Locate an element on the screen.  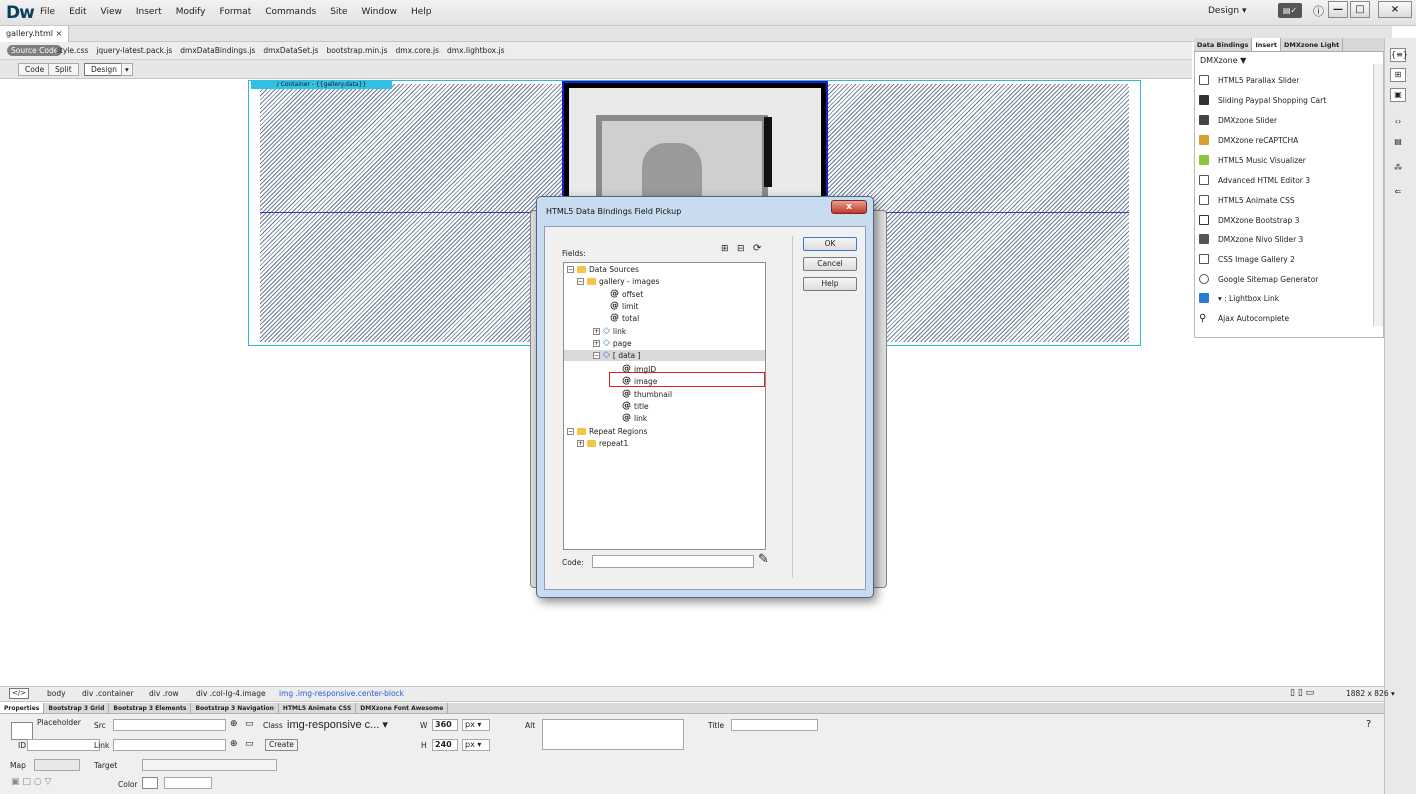
src-field is located at coordinates (169, 725).